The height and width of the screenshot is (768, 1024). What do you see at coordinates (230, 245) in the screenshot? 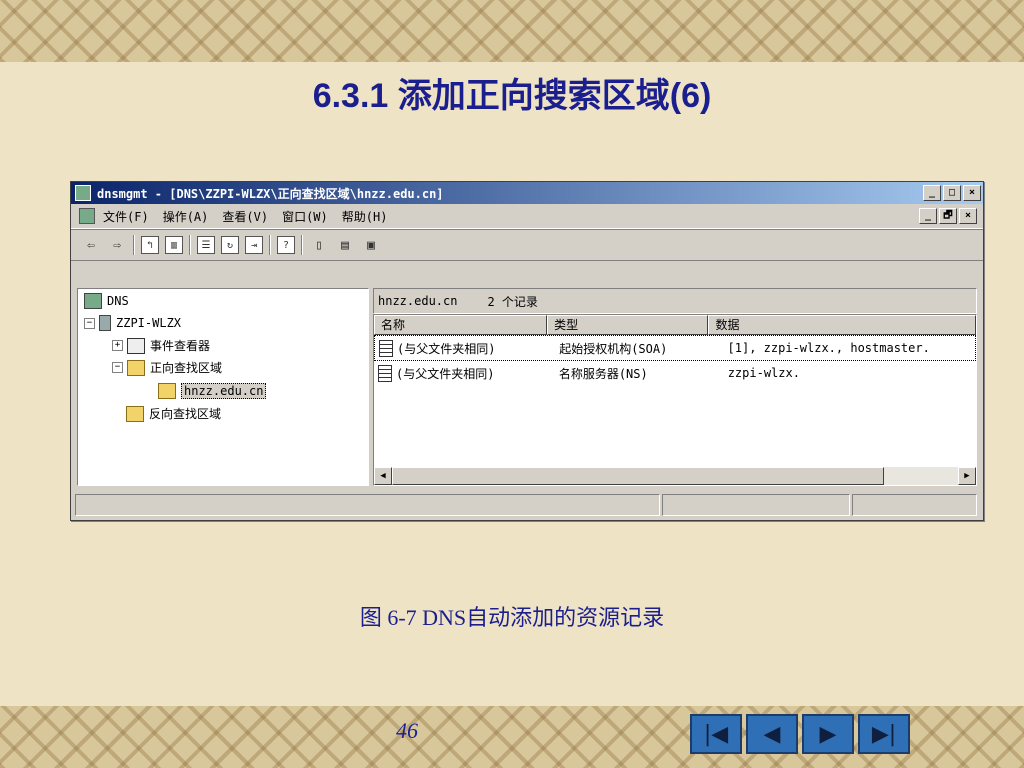
I see `refresh-icon: ↻` at bounding box center [230, 245].